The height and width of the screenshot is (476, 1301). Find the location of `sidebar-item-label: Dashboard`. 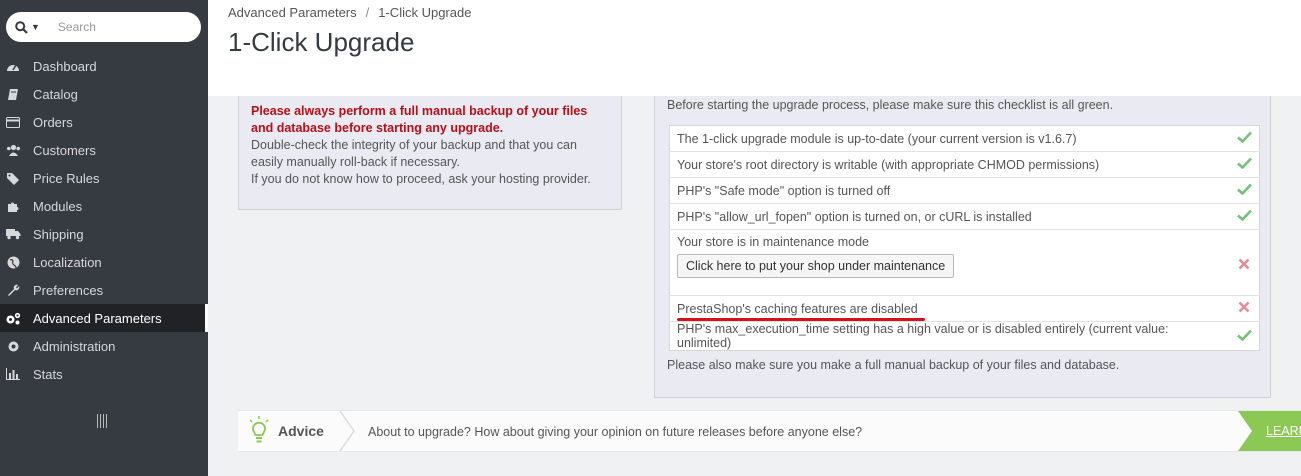

sidebar-item-label: Dashboard is located at coordinates (65, 66).